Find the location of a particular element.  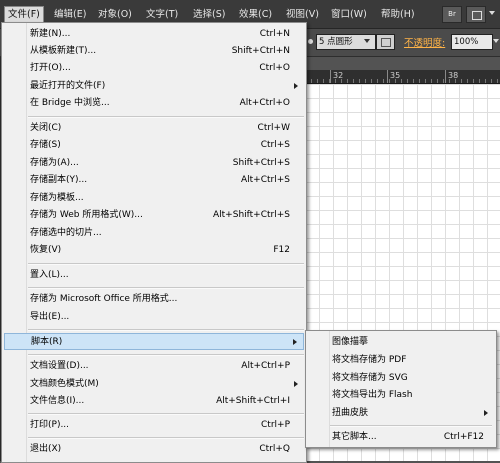

menu-item-shortcut: Alt+Shift+Ctrl+S is located at coordinates (251, 215).